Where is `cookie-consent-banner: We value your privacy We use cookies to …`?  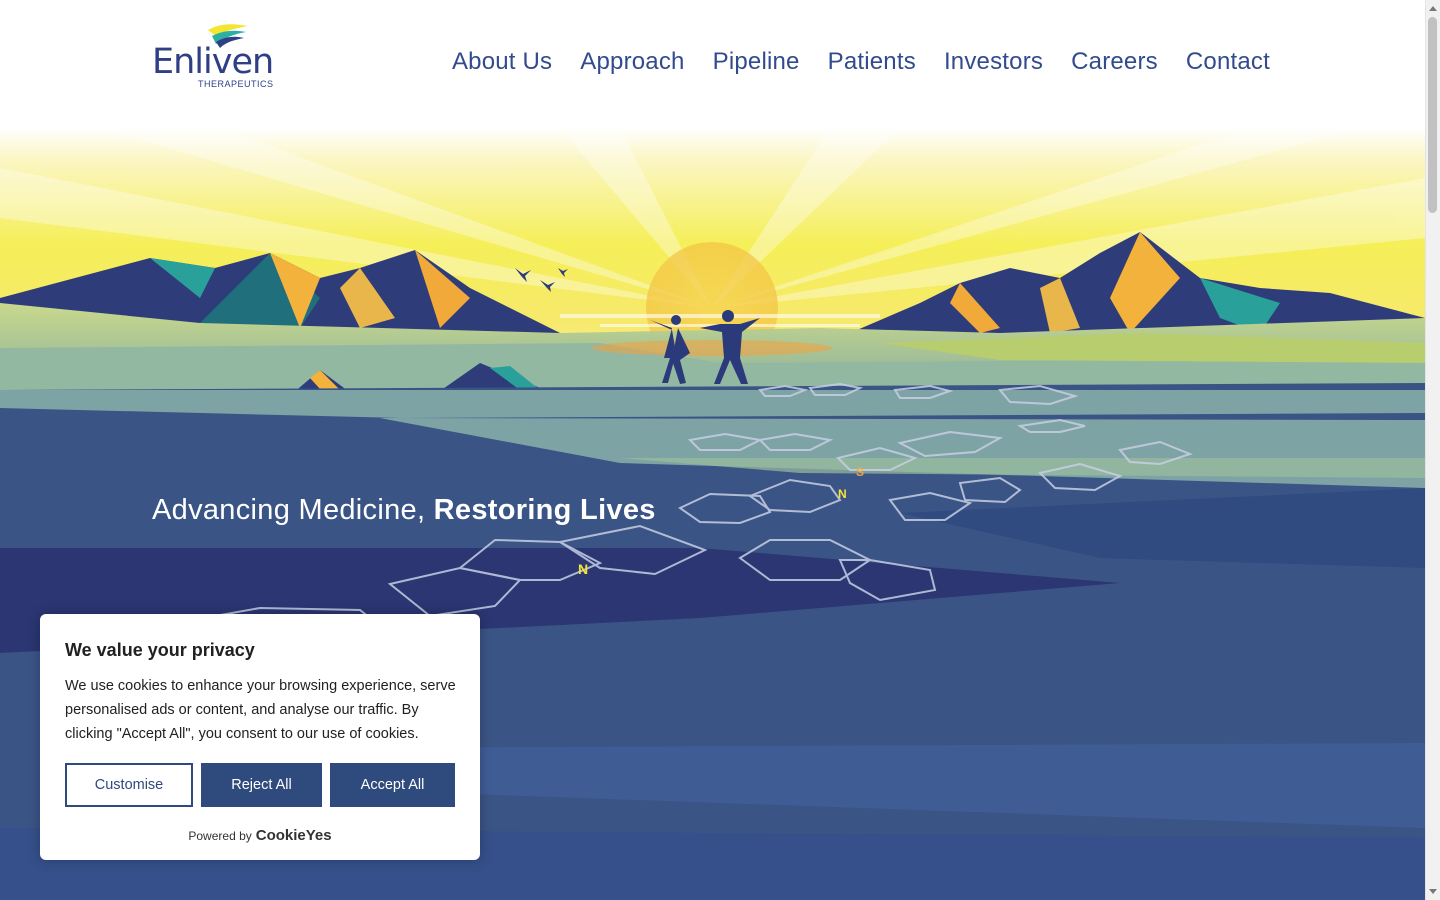 cookie-consent-banner: We value your privacy We use cookies to … is located at coordinates (260, 737).